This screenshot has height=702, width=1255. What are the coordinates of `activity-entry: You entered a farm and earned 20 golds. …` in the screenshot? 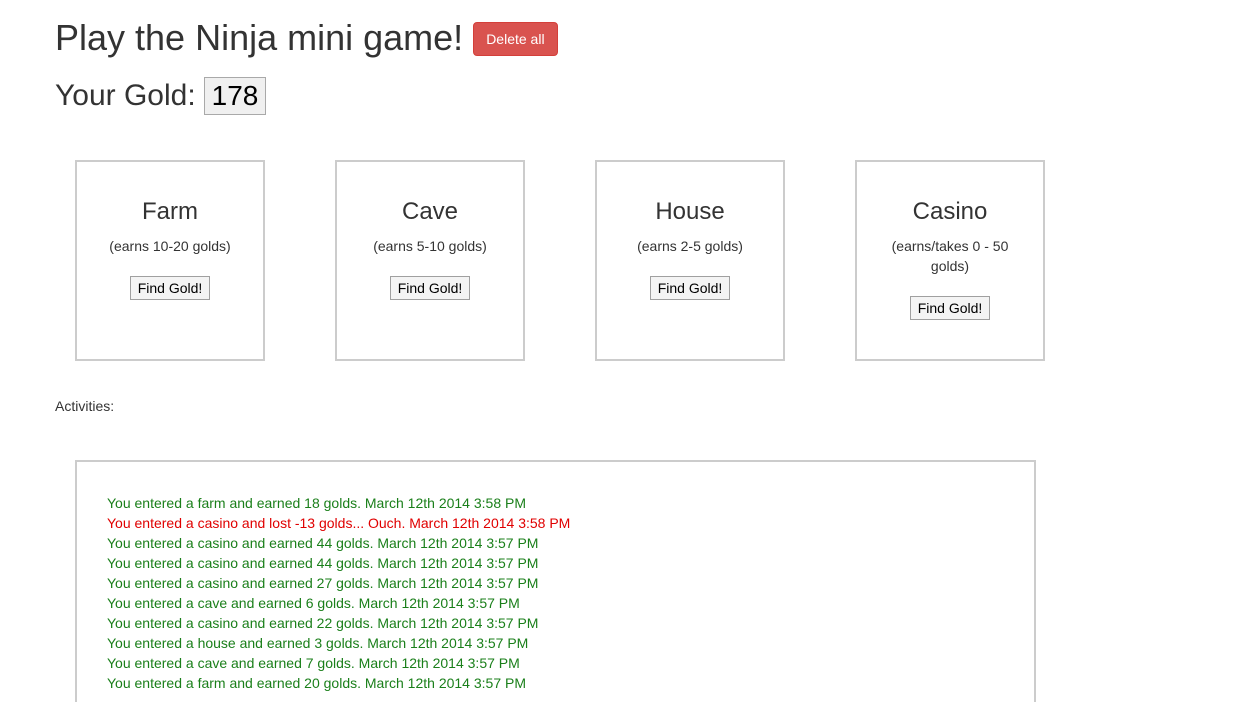 It's located at (316, 683).